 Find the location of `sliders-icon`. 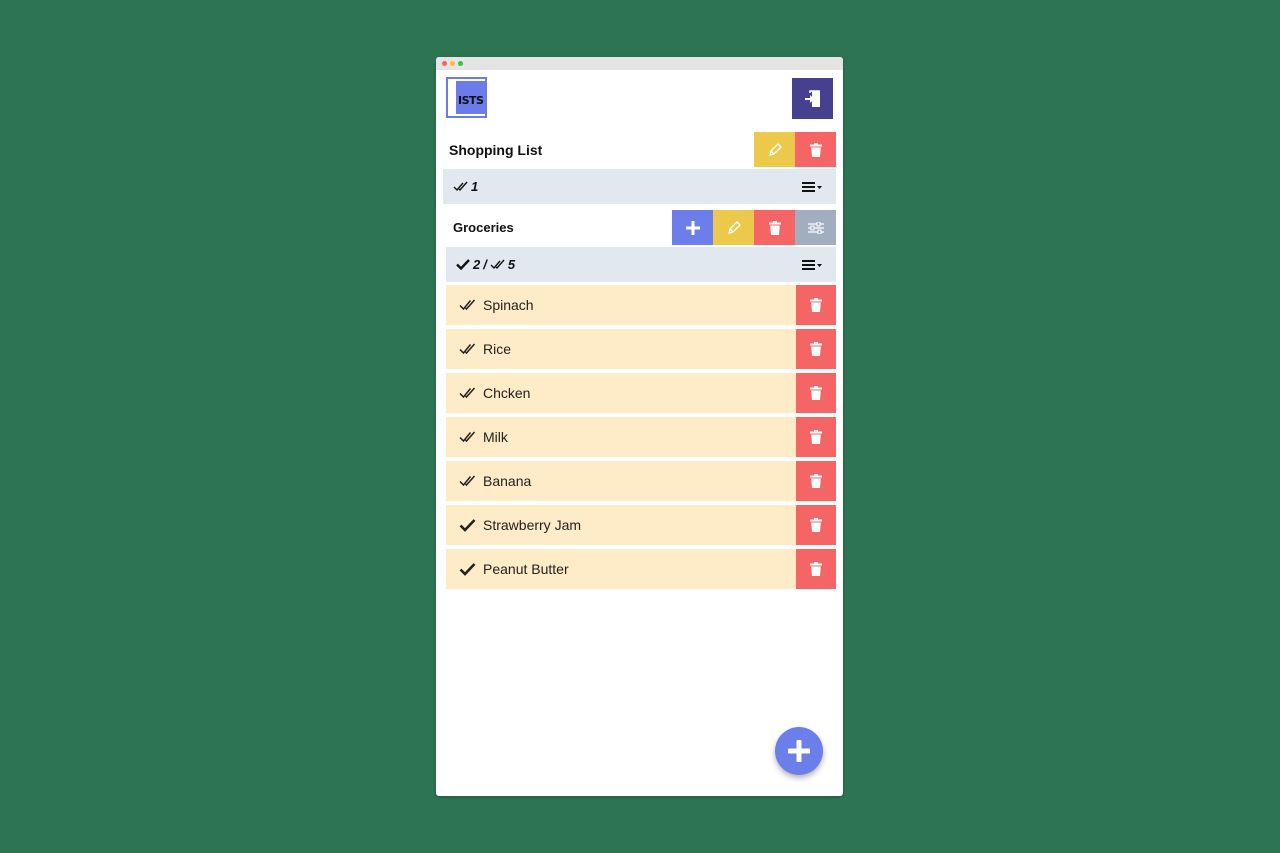

sliders-icon is located at coordinates (815, 227).